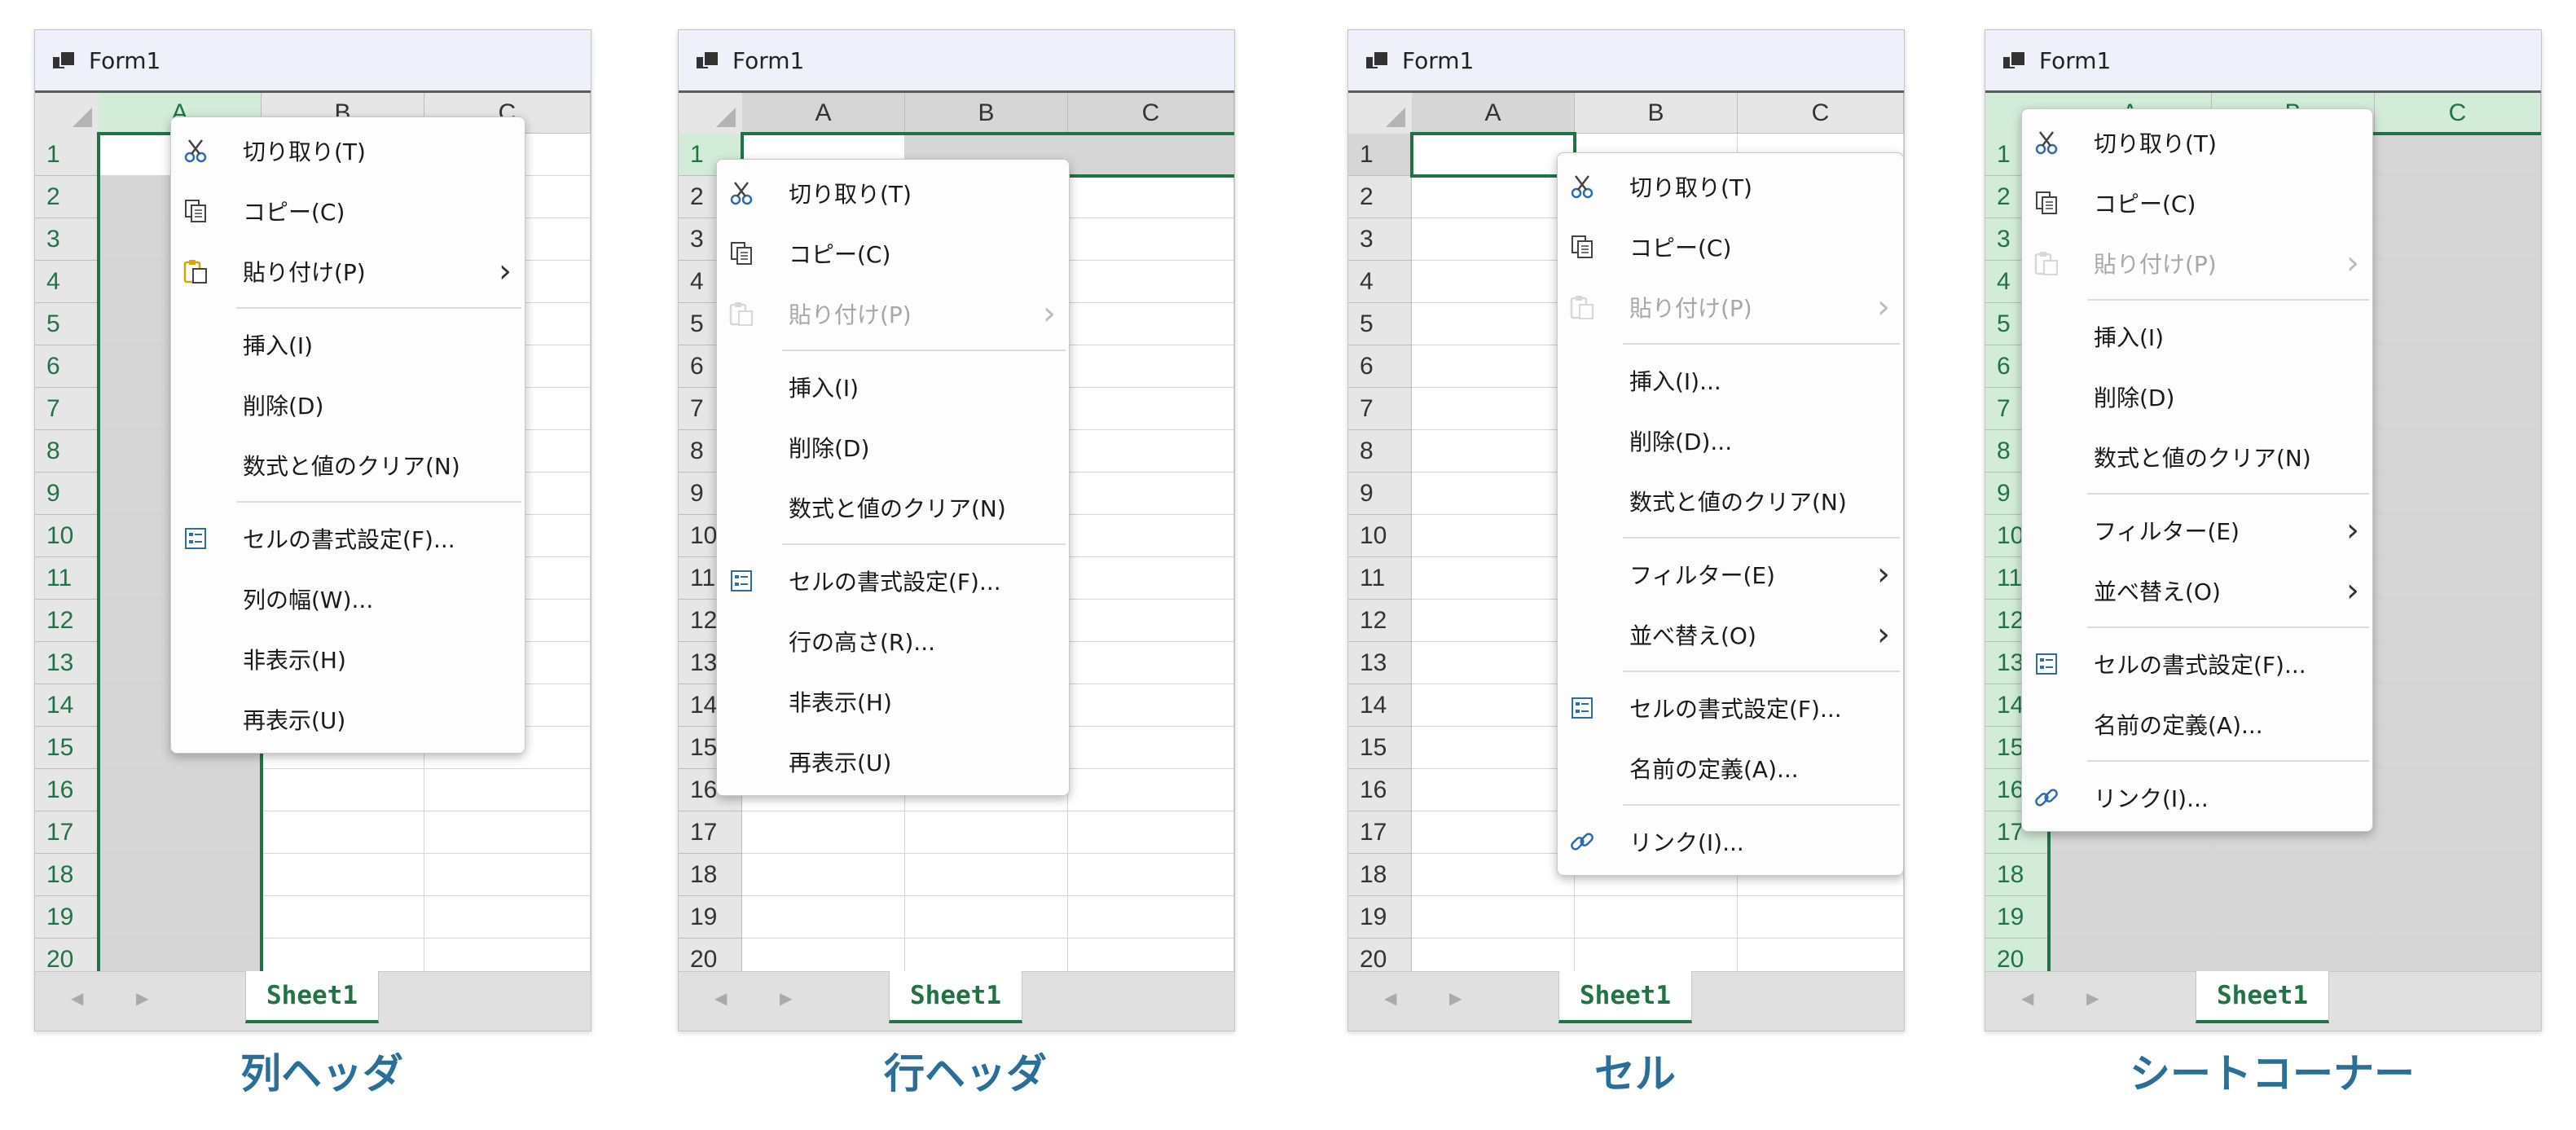 The image size is (2576, 1130). What do you see at coordinates (67, 324) in the screenshot?
I see `row-header-5: 5` at bounding box center [67, 324].